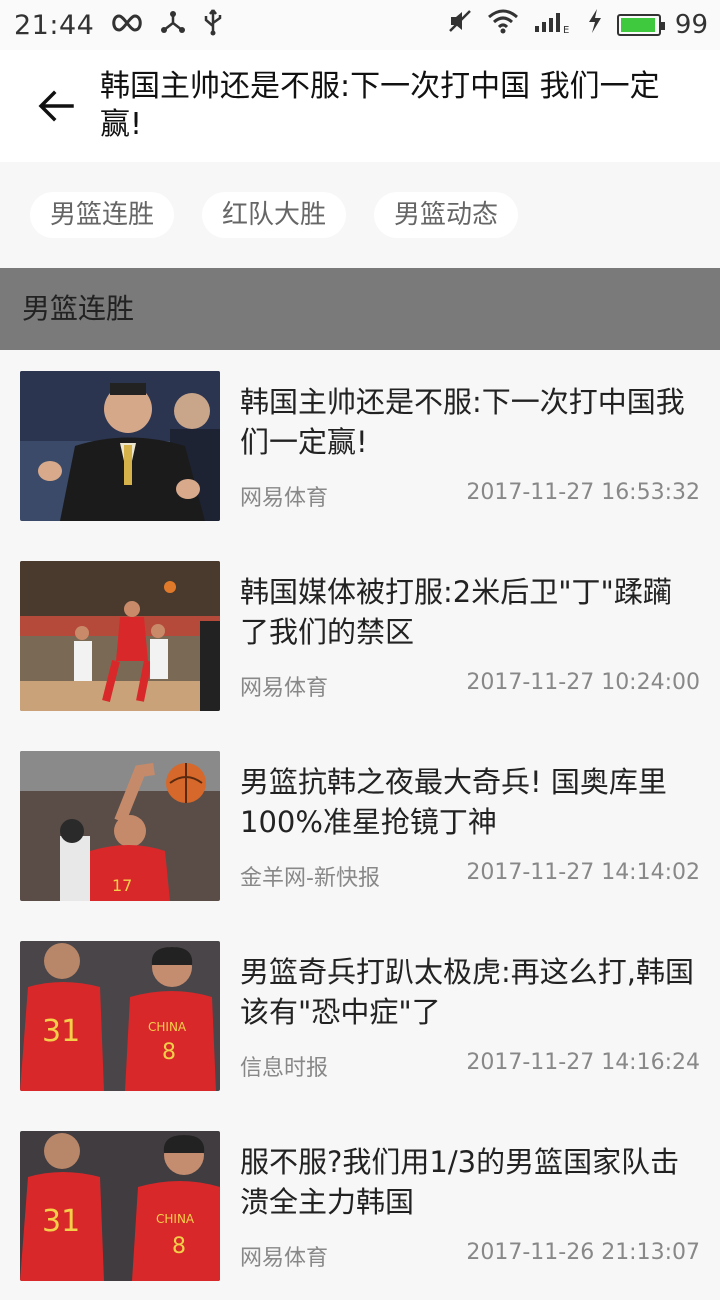  Describe the element at coordinates (310, 878) in the screenshot. I see `news-source: 金羊网-新快报` at that location.